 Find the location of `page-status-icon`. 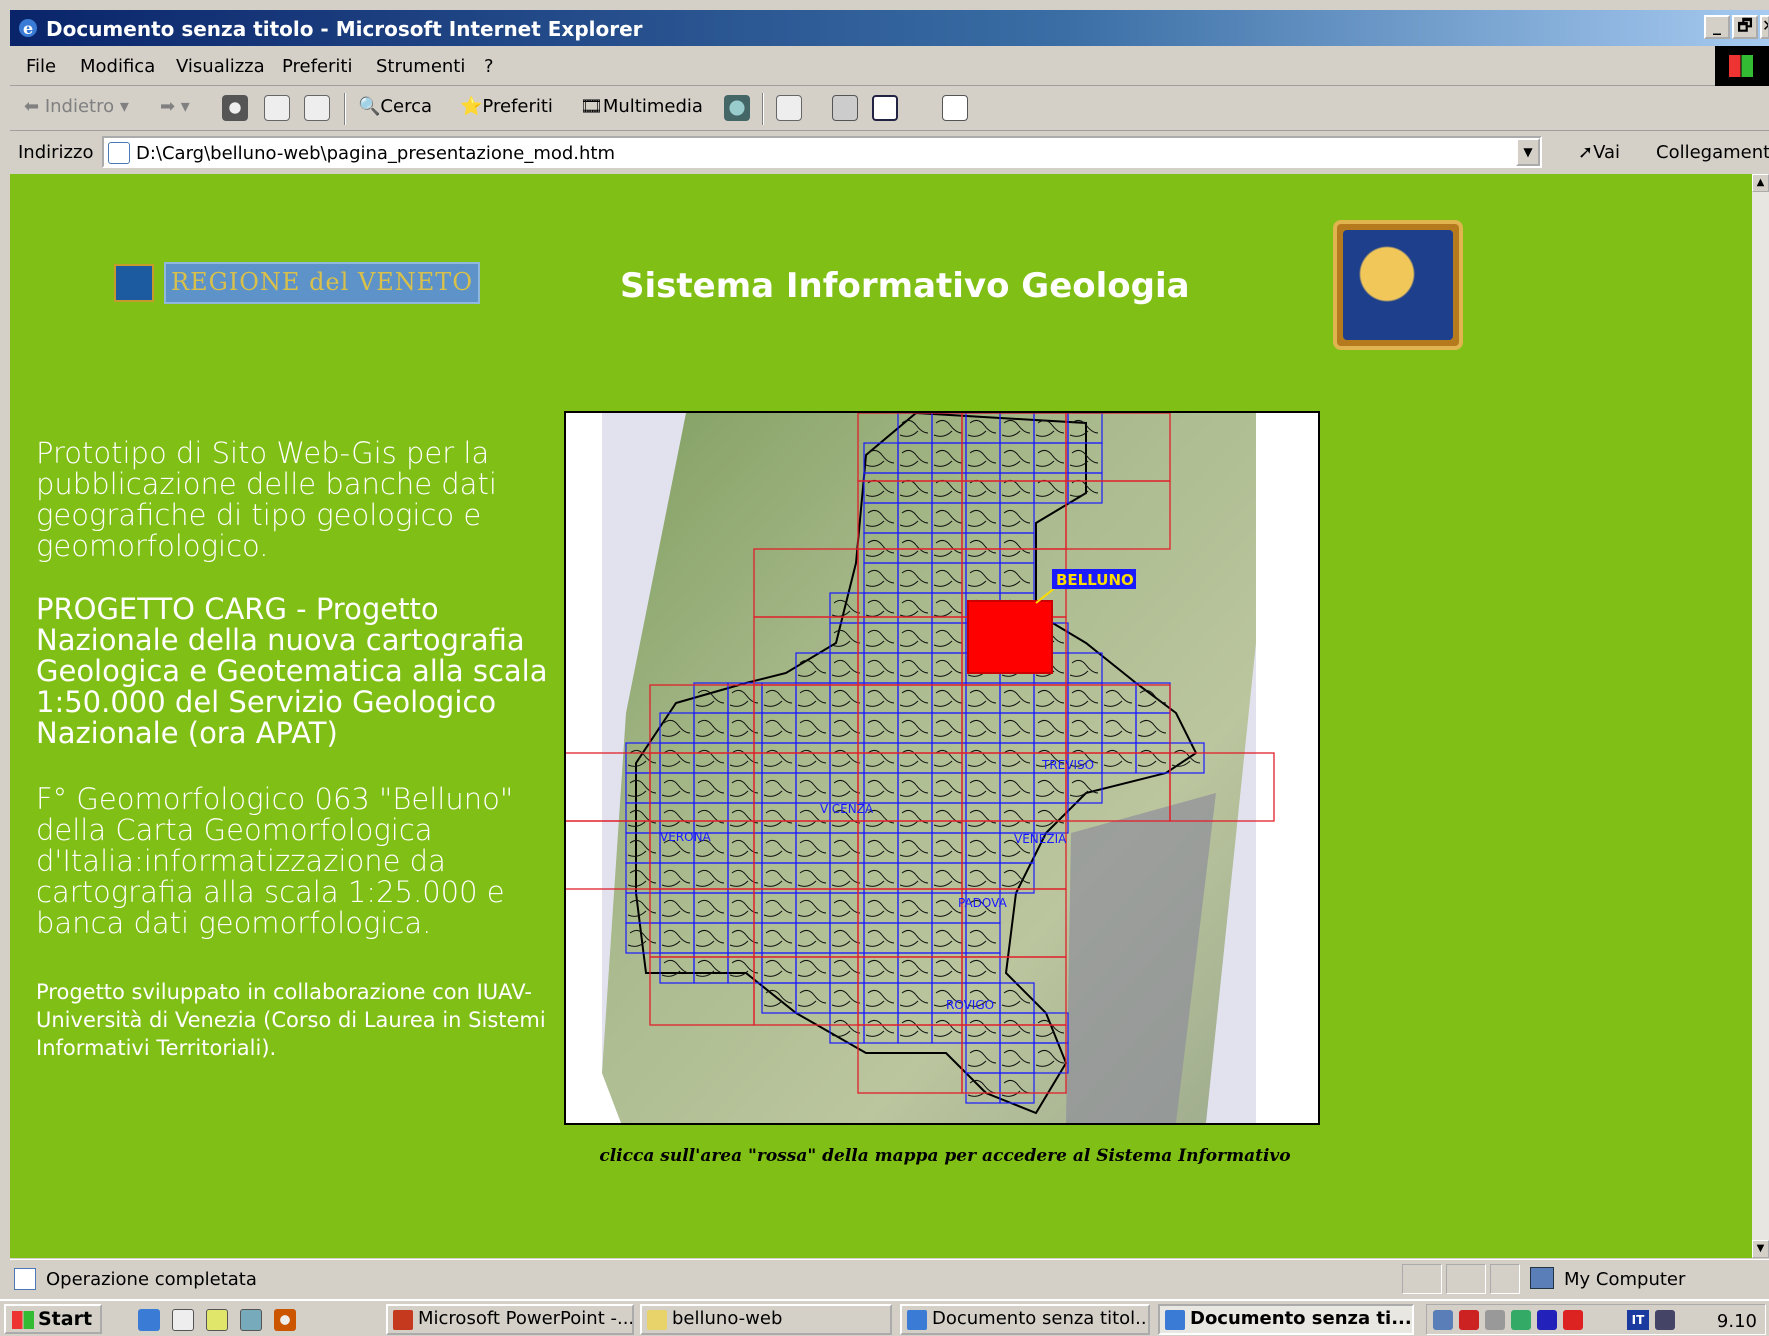

page-status-icon is located at coordinates (25, 1279).